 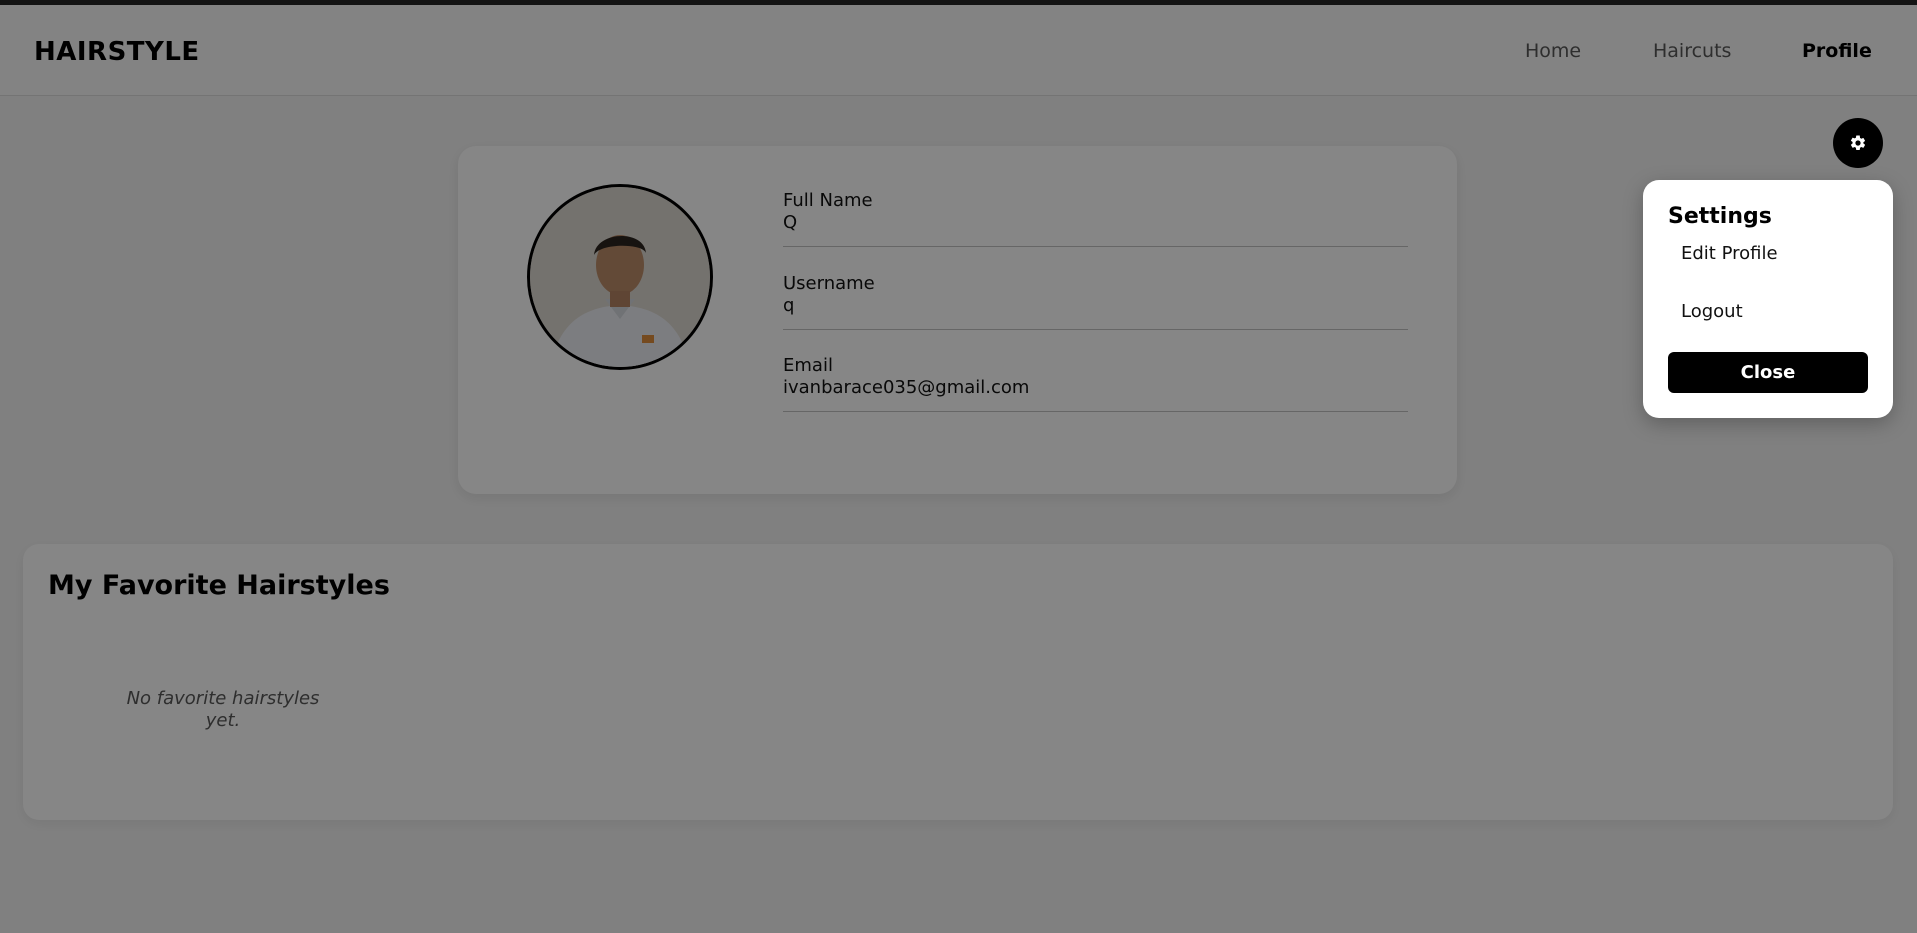 What do you see at coordinates (1768, 372) in the screenshot?
I see `close-button: Close` at bounding box center [1768, 372].